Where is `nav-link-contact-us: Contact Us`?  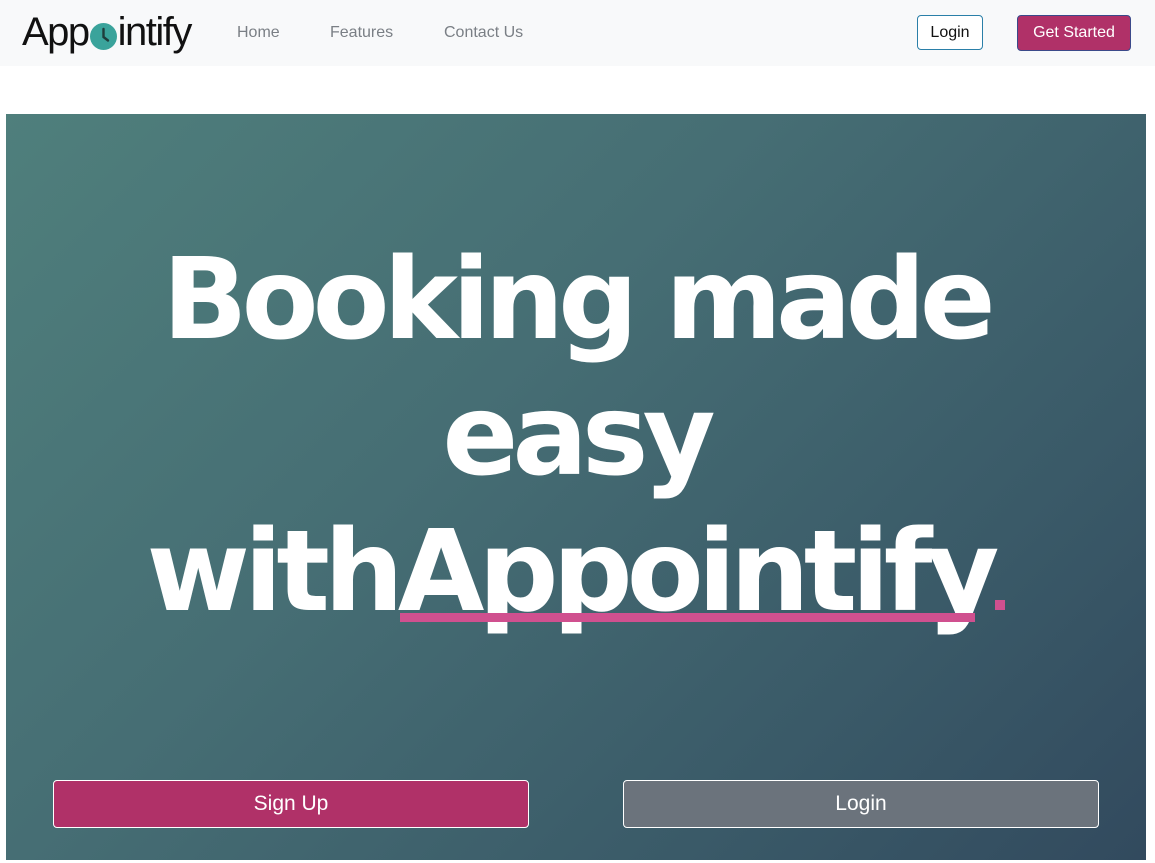 nav-link-contact-us: Contact Us is located at coordinates (483, 33).